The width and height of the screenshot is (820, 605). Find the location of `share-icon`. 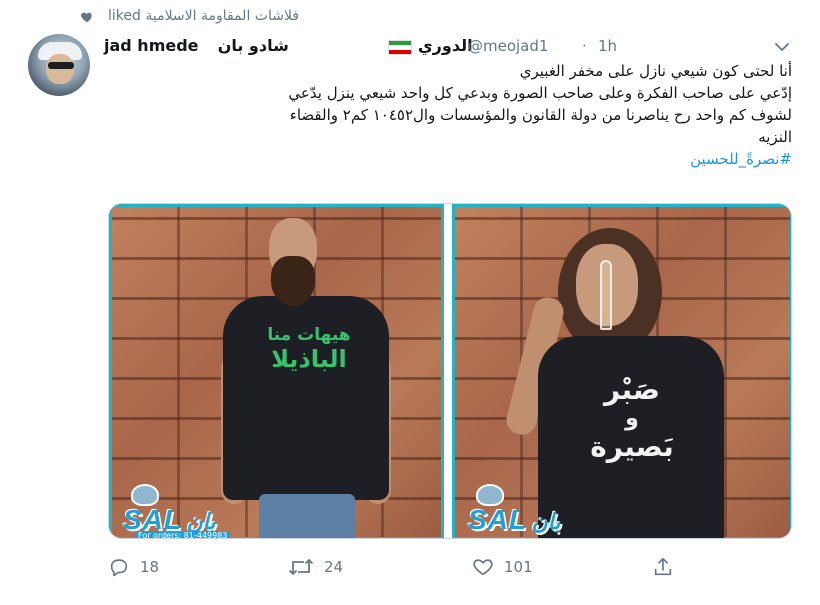

share-icon is located at coordinates (663, 566).